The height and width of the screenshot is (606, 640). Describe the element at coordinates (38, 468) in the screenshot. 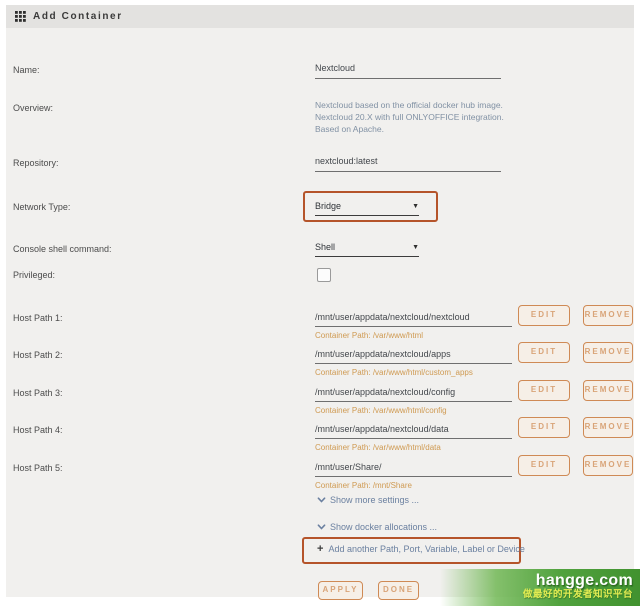

I see `host-path-5-label: Host Path 5:` at that location.